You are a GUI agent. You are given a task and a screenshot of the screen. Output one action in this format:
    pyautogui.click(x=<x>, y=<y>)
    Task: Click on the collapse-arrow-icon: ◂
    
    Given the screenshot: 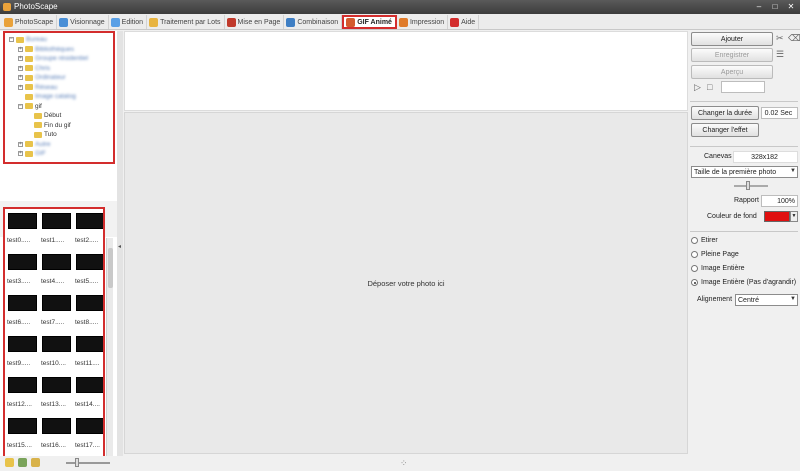 What is the action you would take?
    pyautogui.click(x=119, y=246)
    